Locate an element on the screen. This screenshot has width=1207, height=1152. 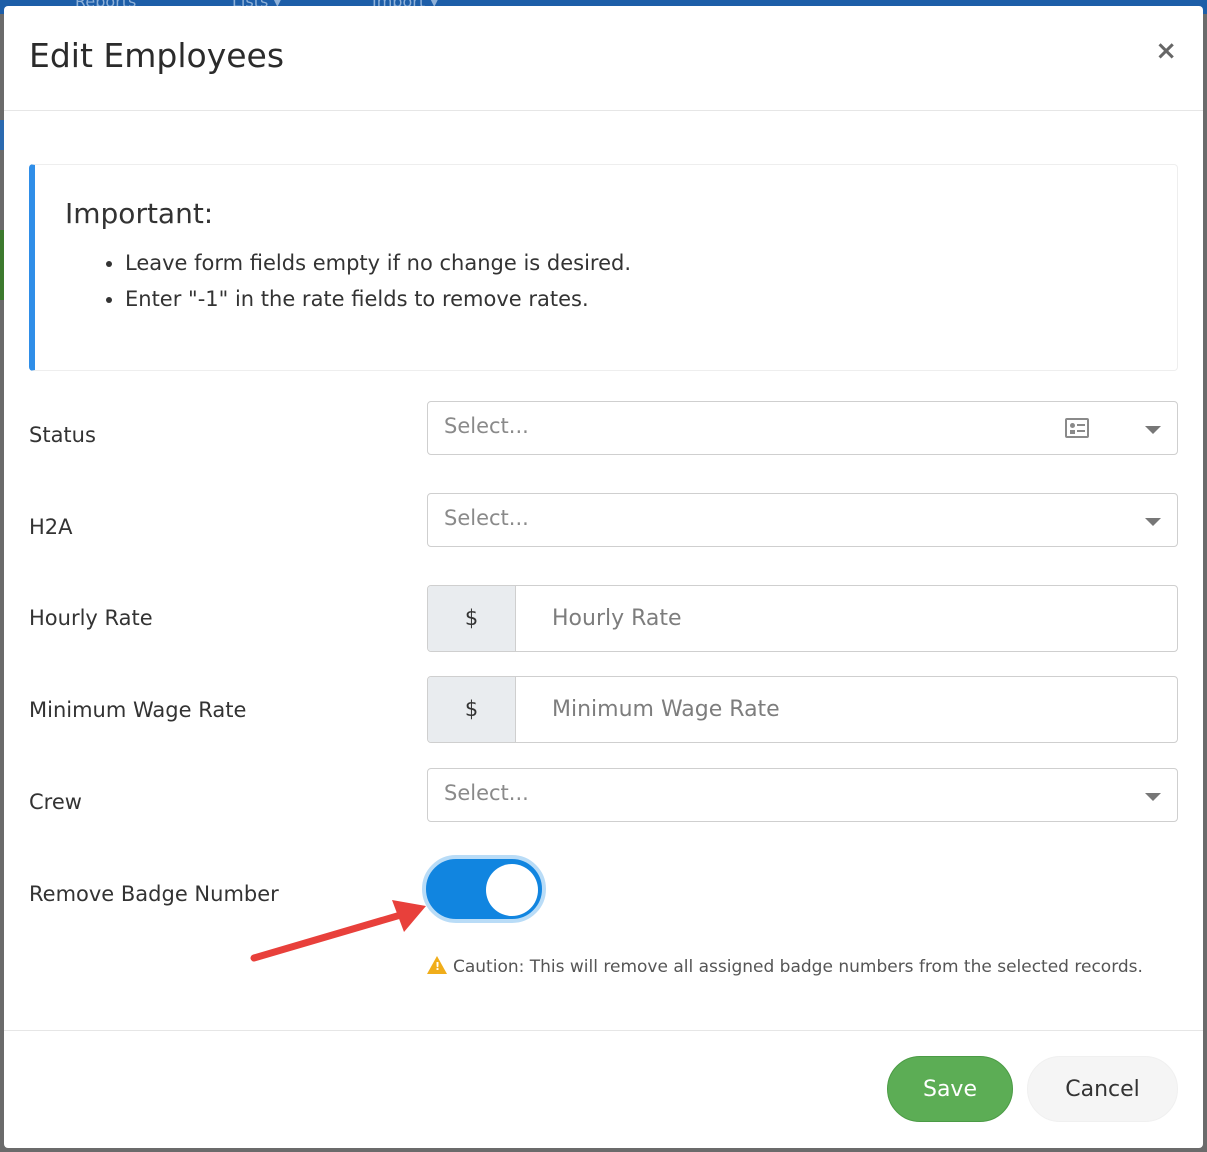
modal-footer-divider is located at coordinates (603, 1030).